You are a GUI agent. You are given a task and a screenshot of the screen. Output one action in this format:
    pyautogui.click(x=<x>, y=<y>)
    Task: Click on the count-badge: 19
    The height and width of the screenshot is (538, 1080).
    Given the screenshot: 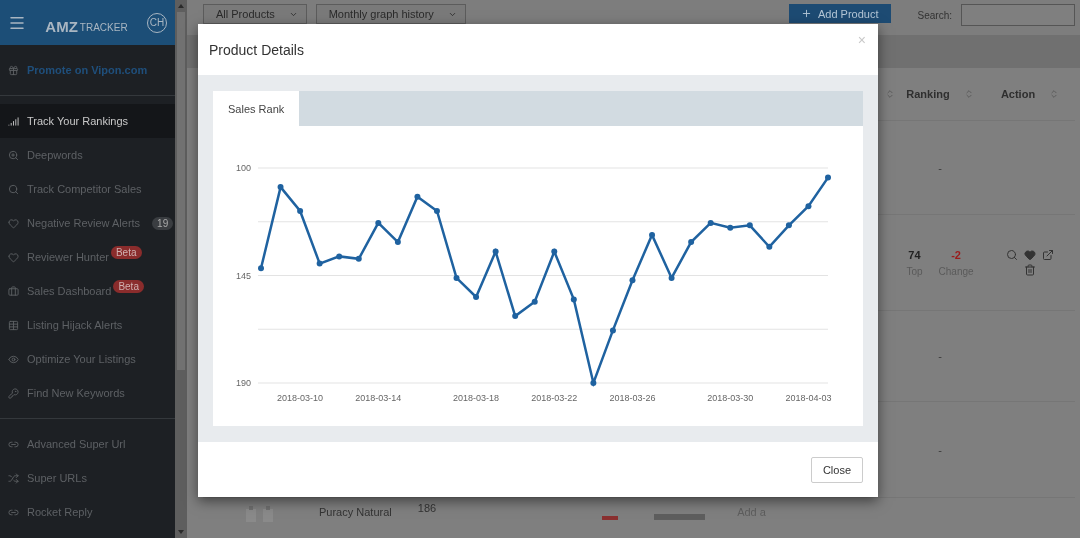 What is the action you would take?
    pyautogui.click(x=163, y=223)
    